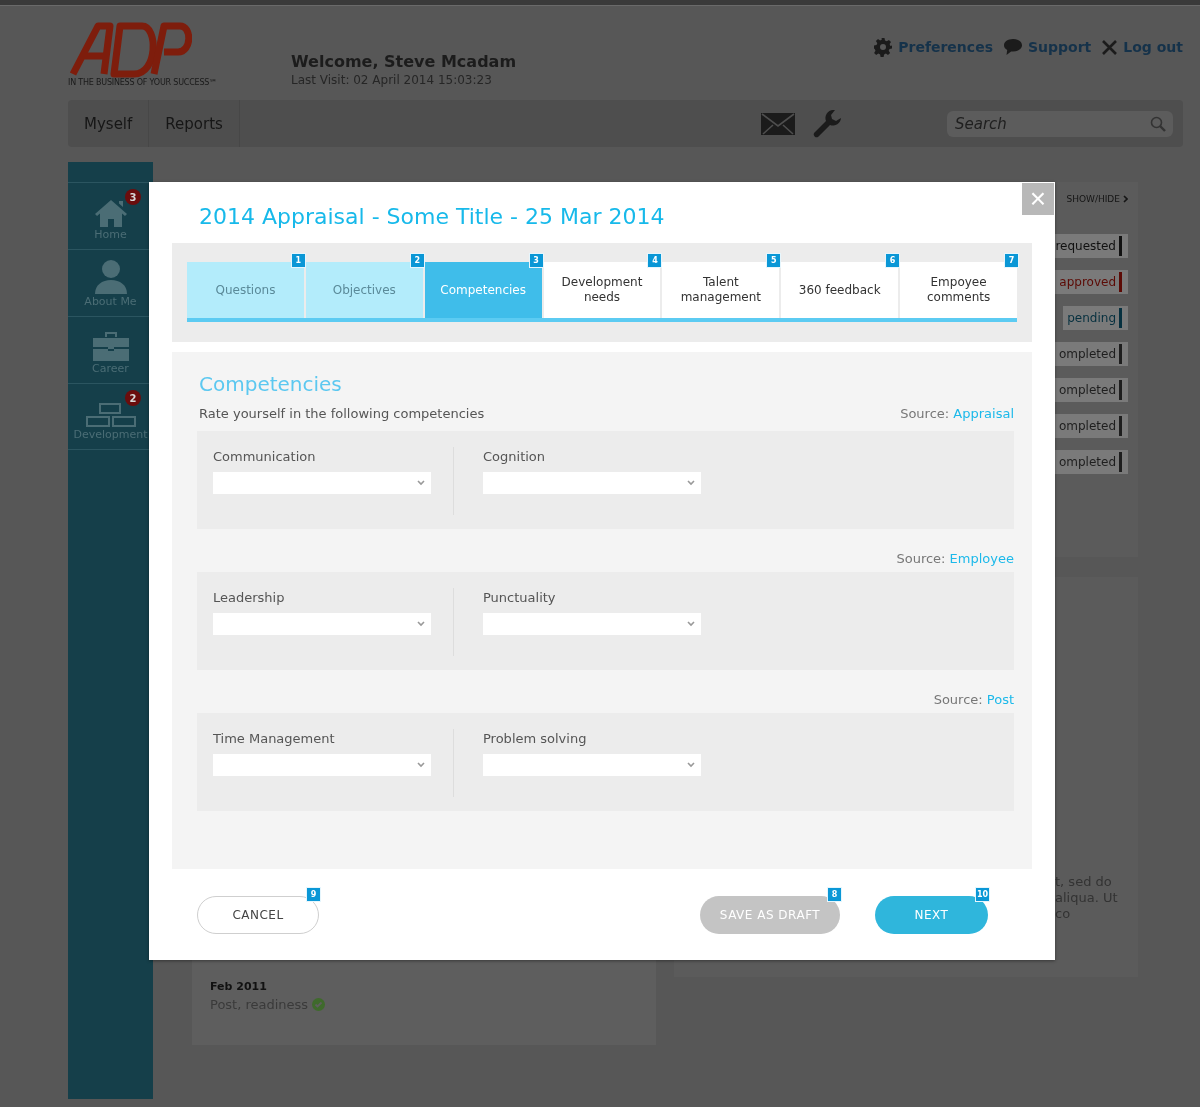  Describe the element at coordinates (110, 415) in the screenshot. I see `bricks-icon` at that location.